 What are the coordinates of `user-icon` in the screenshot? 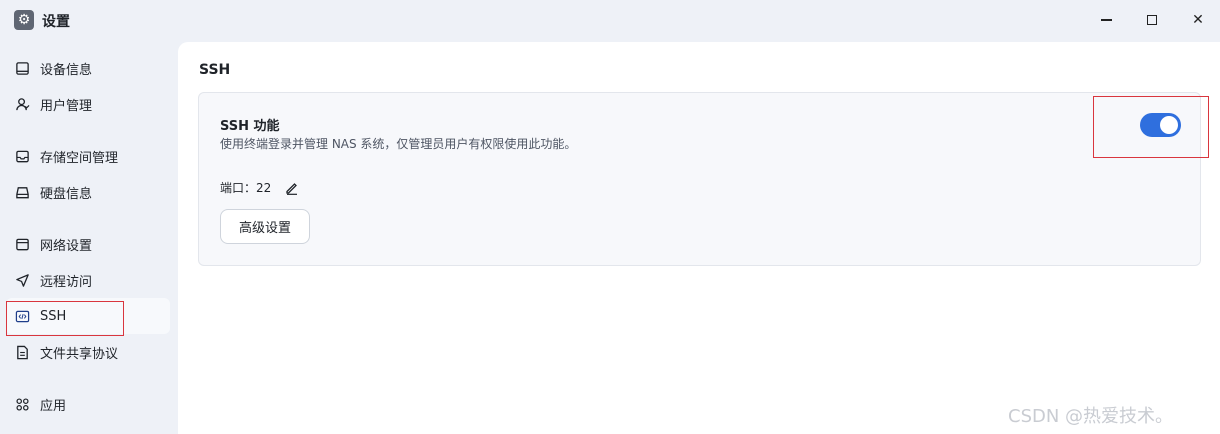 It's located at (22, 104).